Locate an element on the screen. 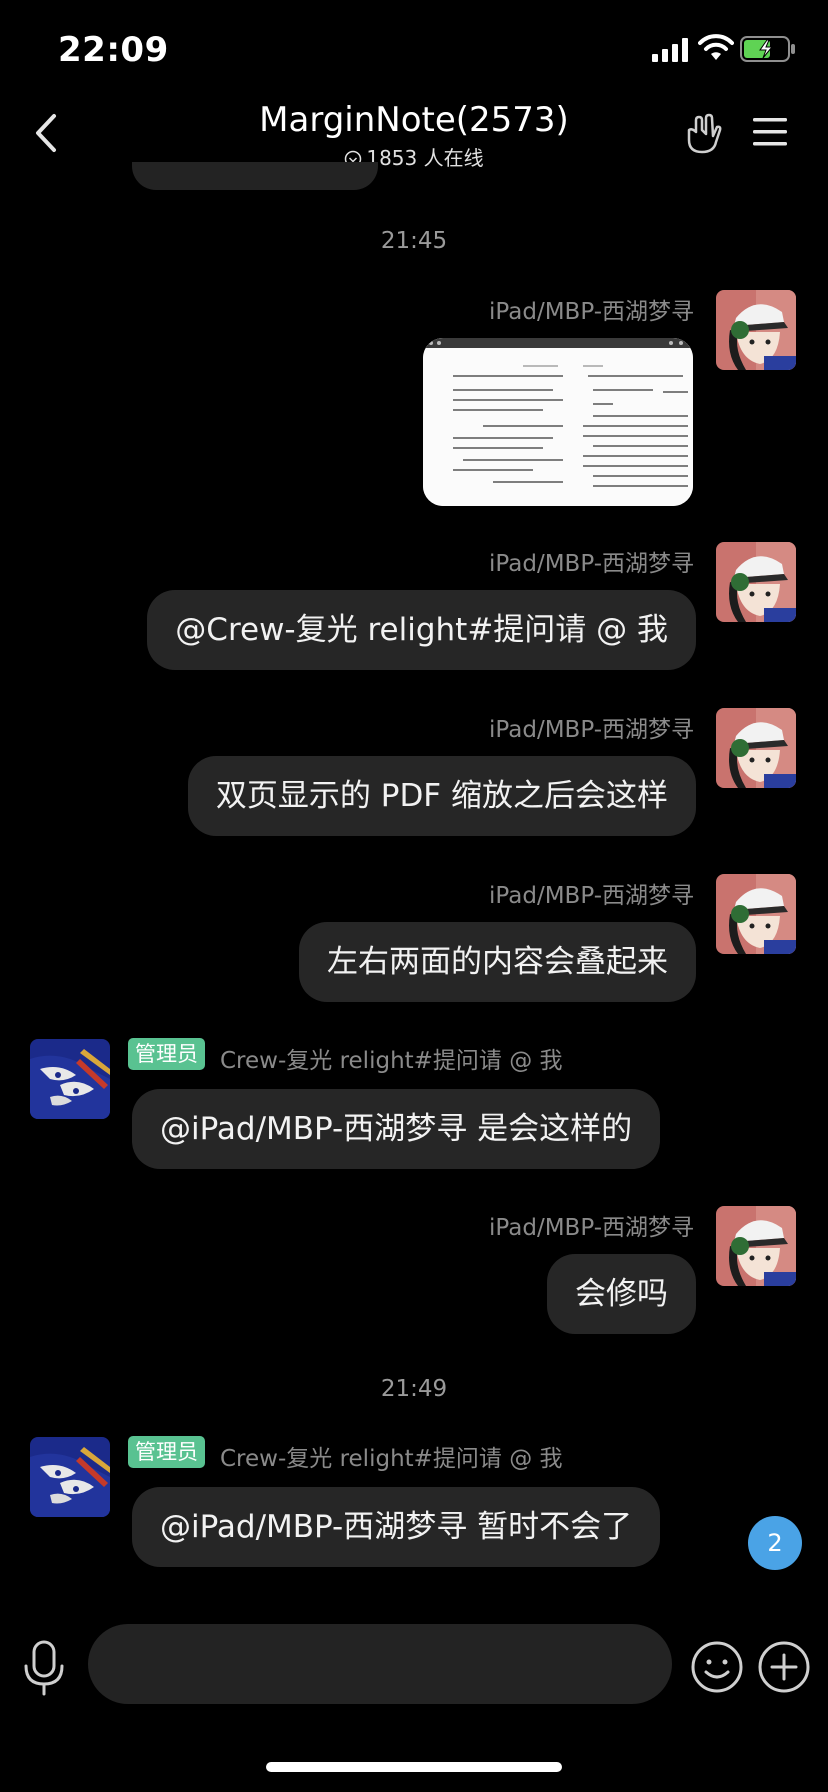 The height and width of the screenshot is (1792, 828). hamburger-menu-icon is located at coordinates (770, 132).